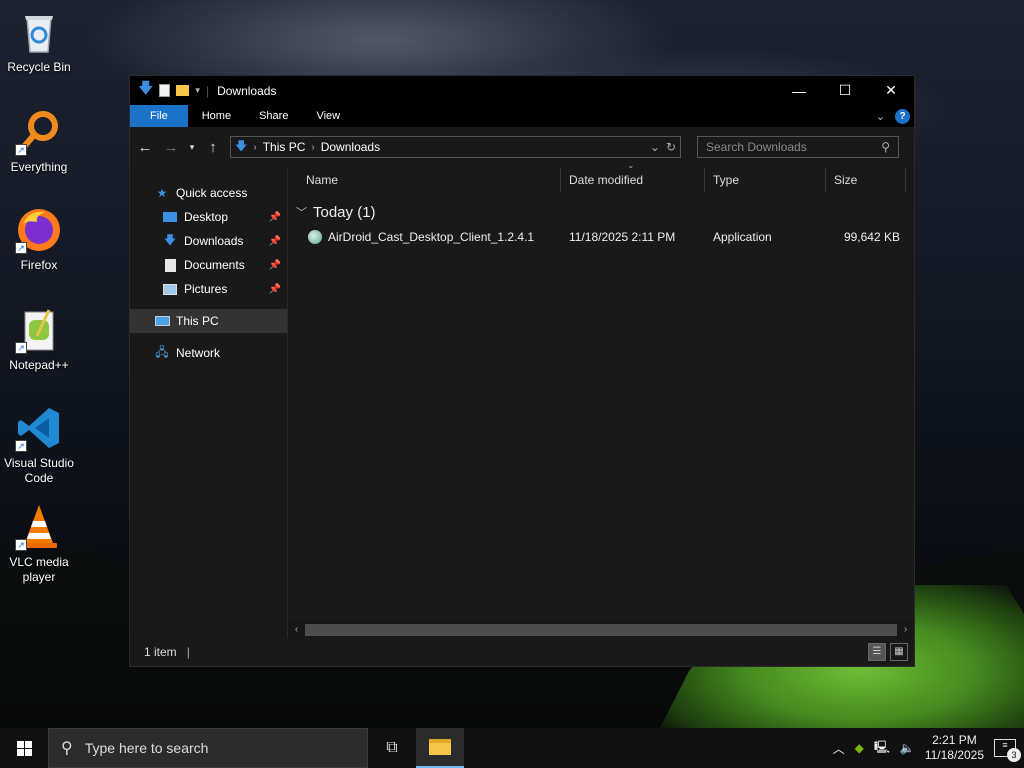 This screenshot has width=1024, height=768. I want to click on desktop-folder-icon, so click(170, 217).